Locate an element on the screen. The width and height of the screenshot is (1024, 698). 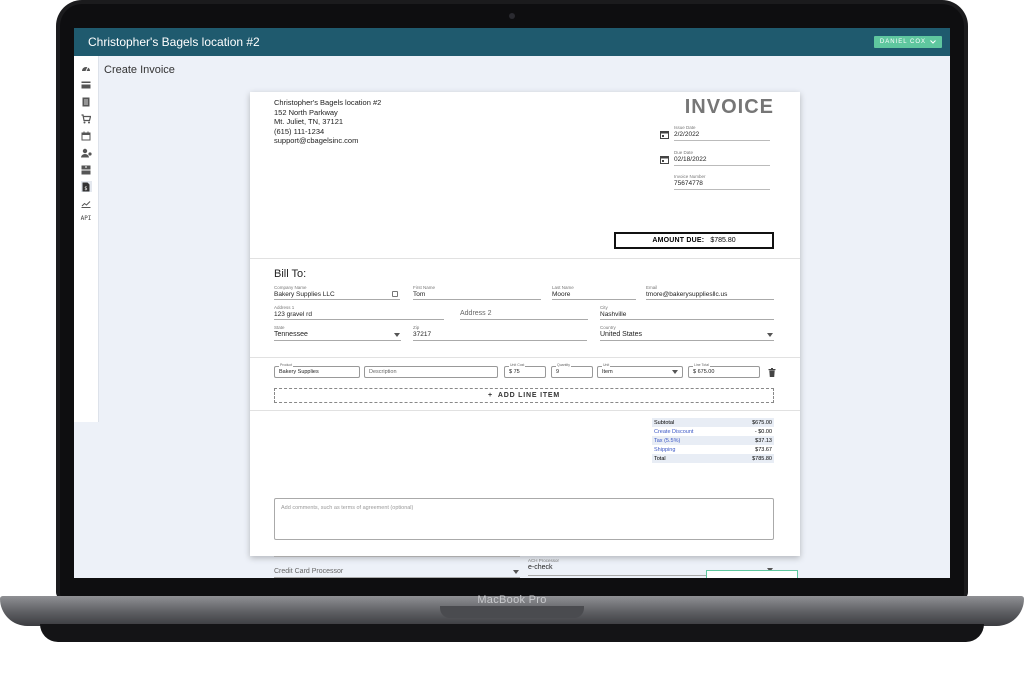
customers-icon is located at coordinates (86, 152).